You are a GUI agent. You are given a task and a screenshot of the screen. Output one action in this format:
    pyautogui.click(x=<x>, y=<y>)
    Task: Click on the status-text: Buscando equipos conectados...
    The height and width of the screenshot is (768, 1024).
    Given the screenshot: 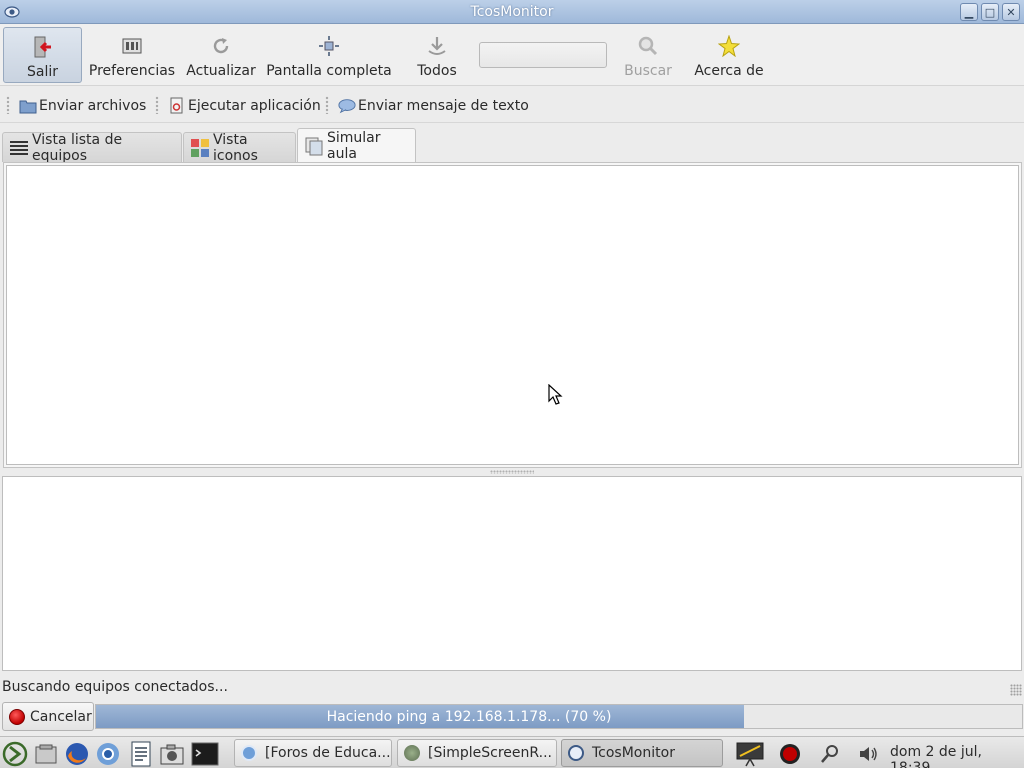 What is the action you would take?
    pyautogui.click(x=115, y=687)
    